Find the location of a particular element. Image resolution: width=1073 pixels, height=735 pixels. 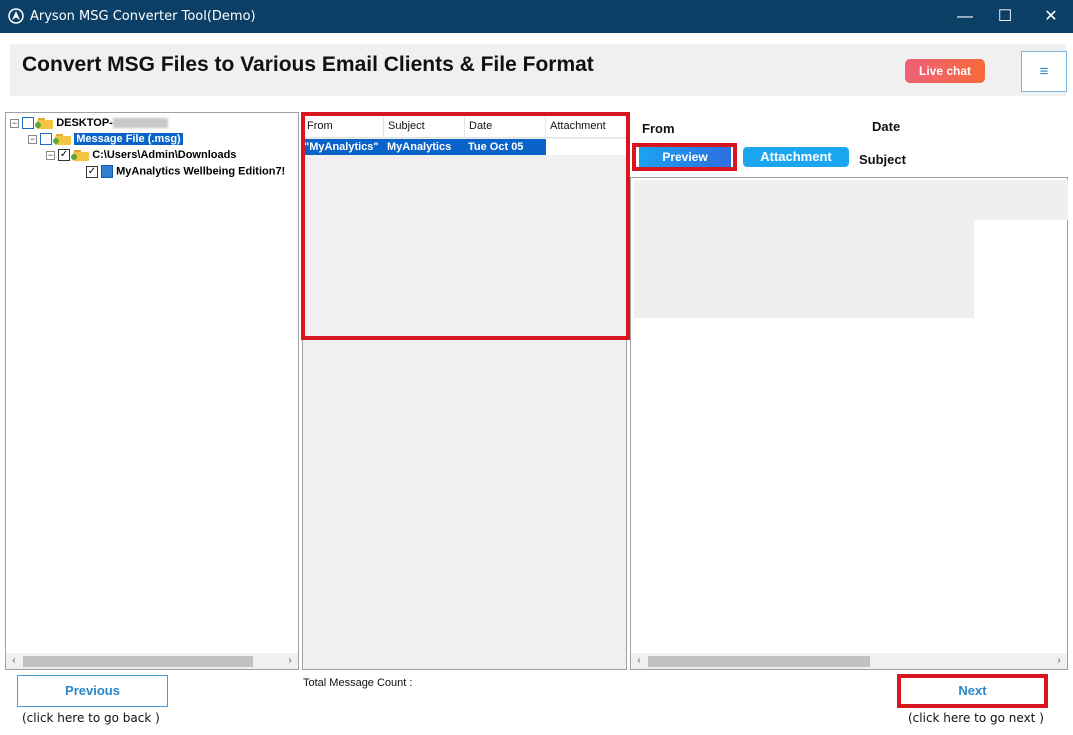

menu-icon: ≡ is located at coordinates (1044, 71).